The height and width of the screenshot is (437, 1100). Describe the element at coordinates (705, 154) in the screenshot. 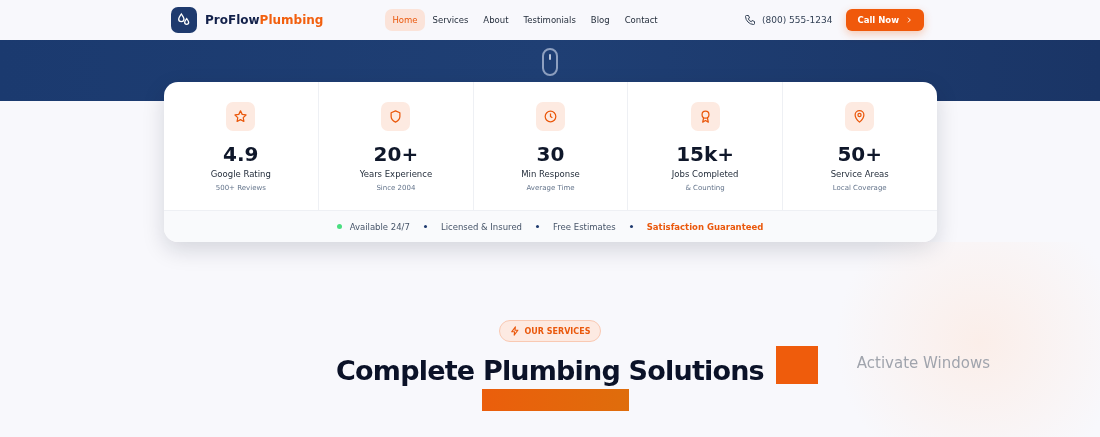

I see `stat-value: 15k+` at that location.